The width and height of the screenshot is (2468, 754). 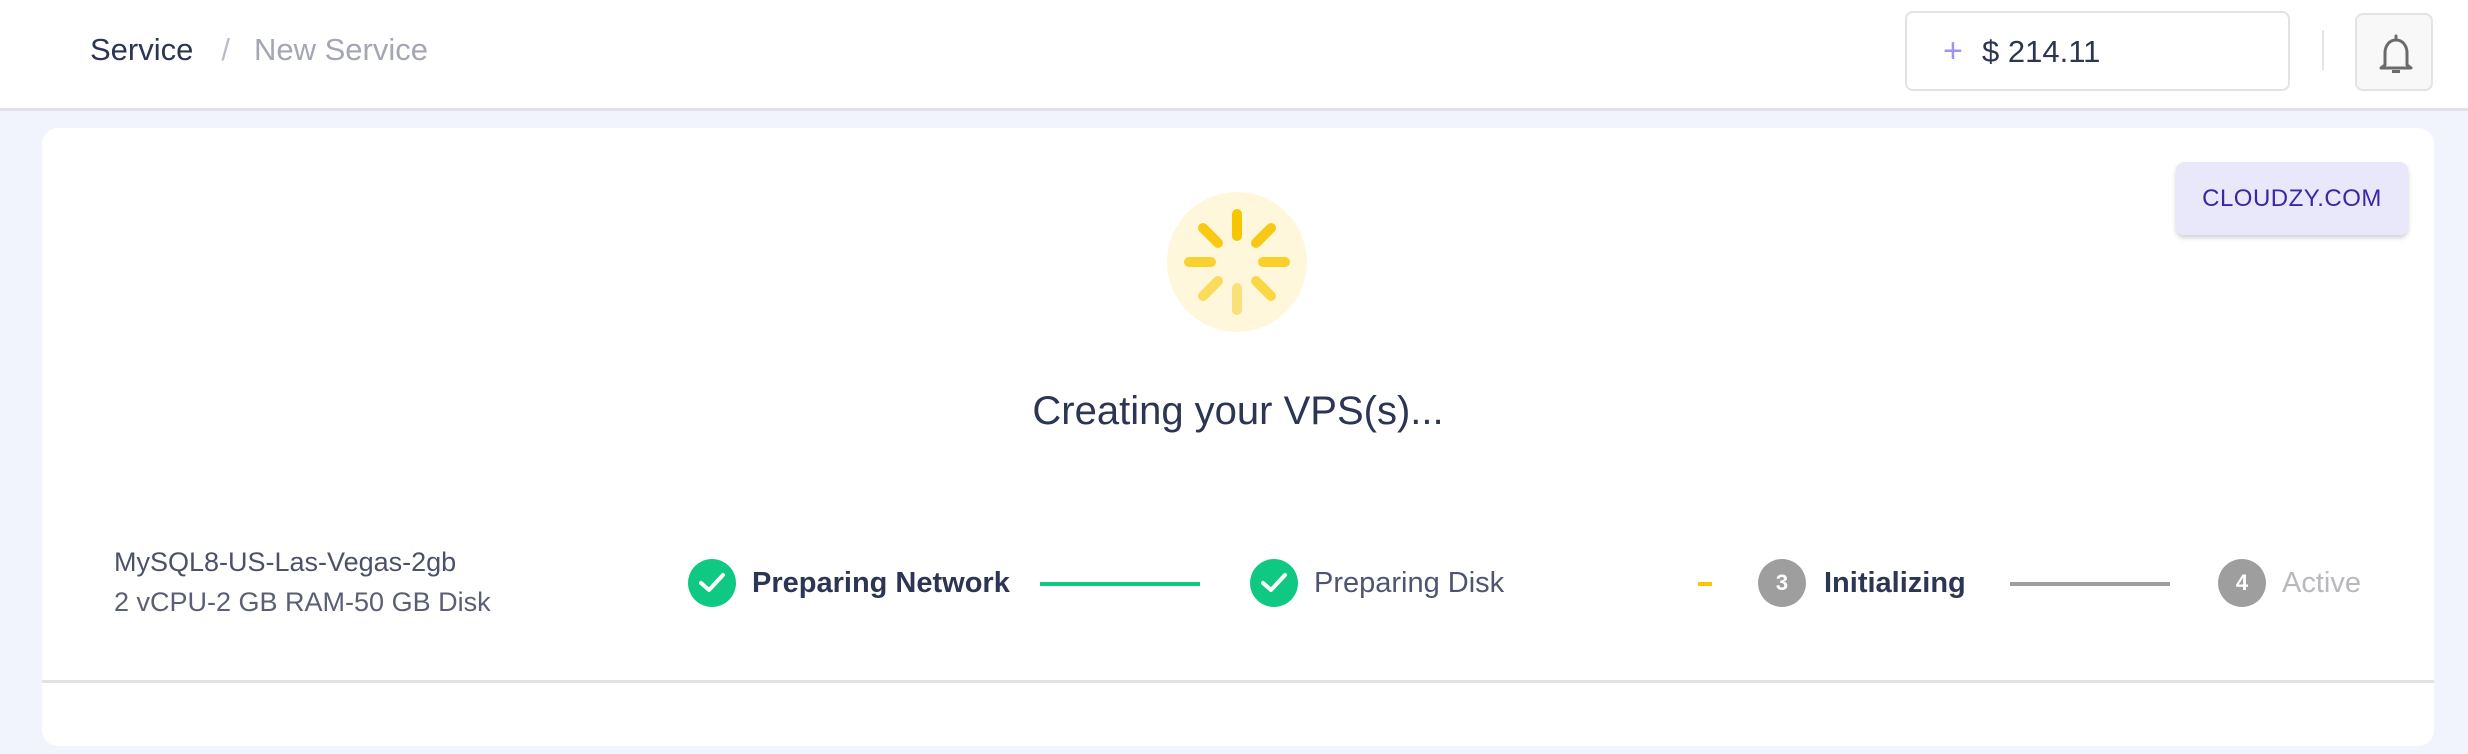 I want to click on balance-box: + $ 214.11, so click(x=2097, y=51).